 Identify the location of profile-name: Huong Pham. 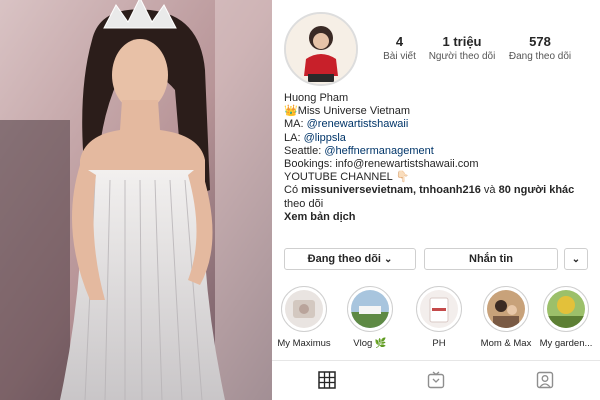
(316, 98).